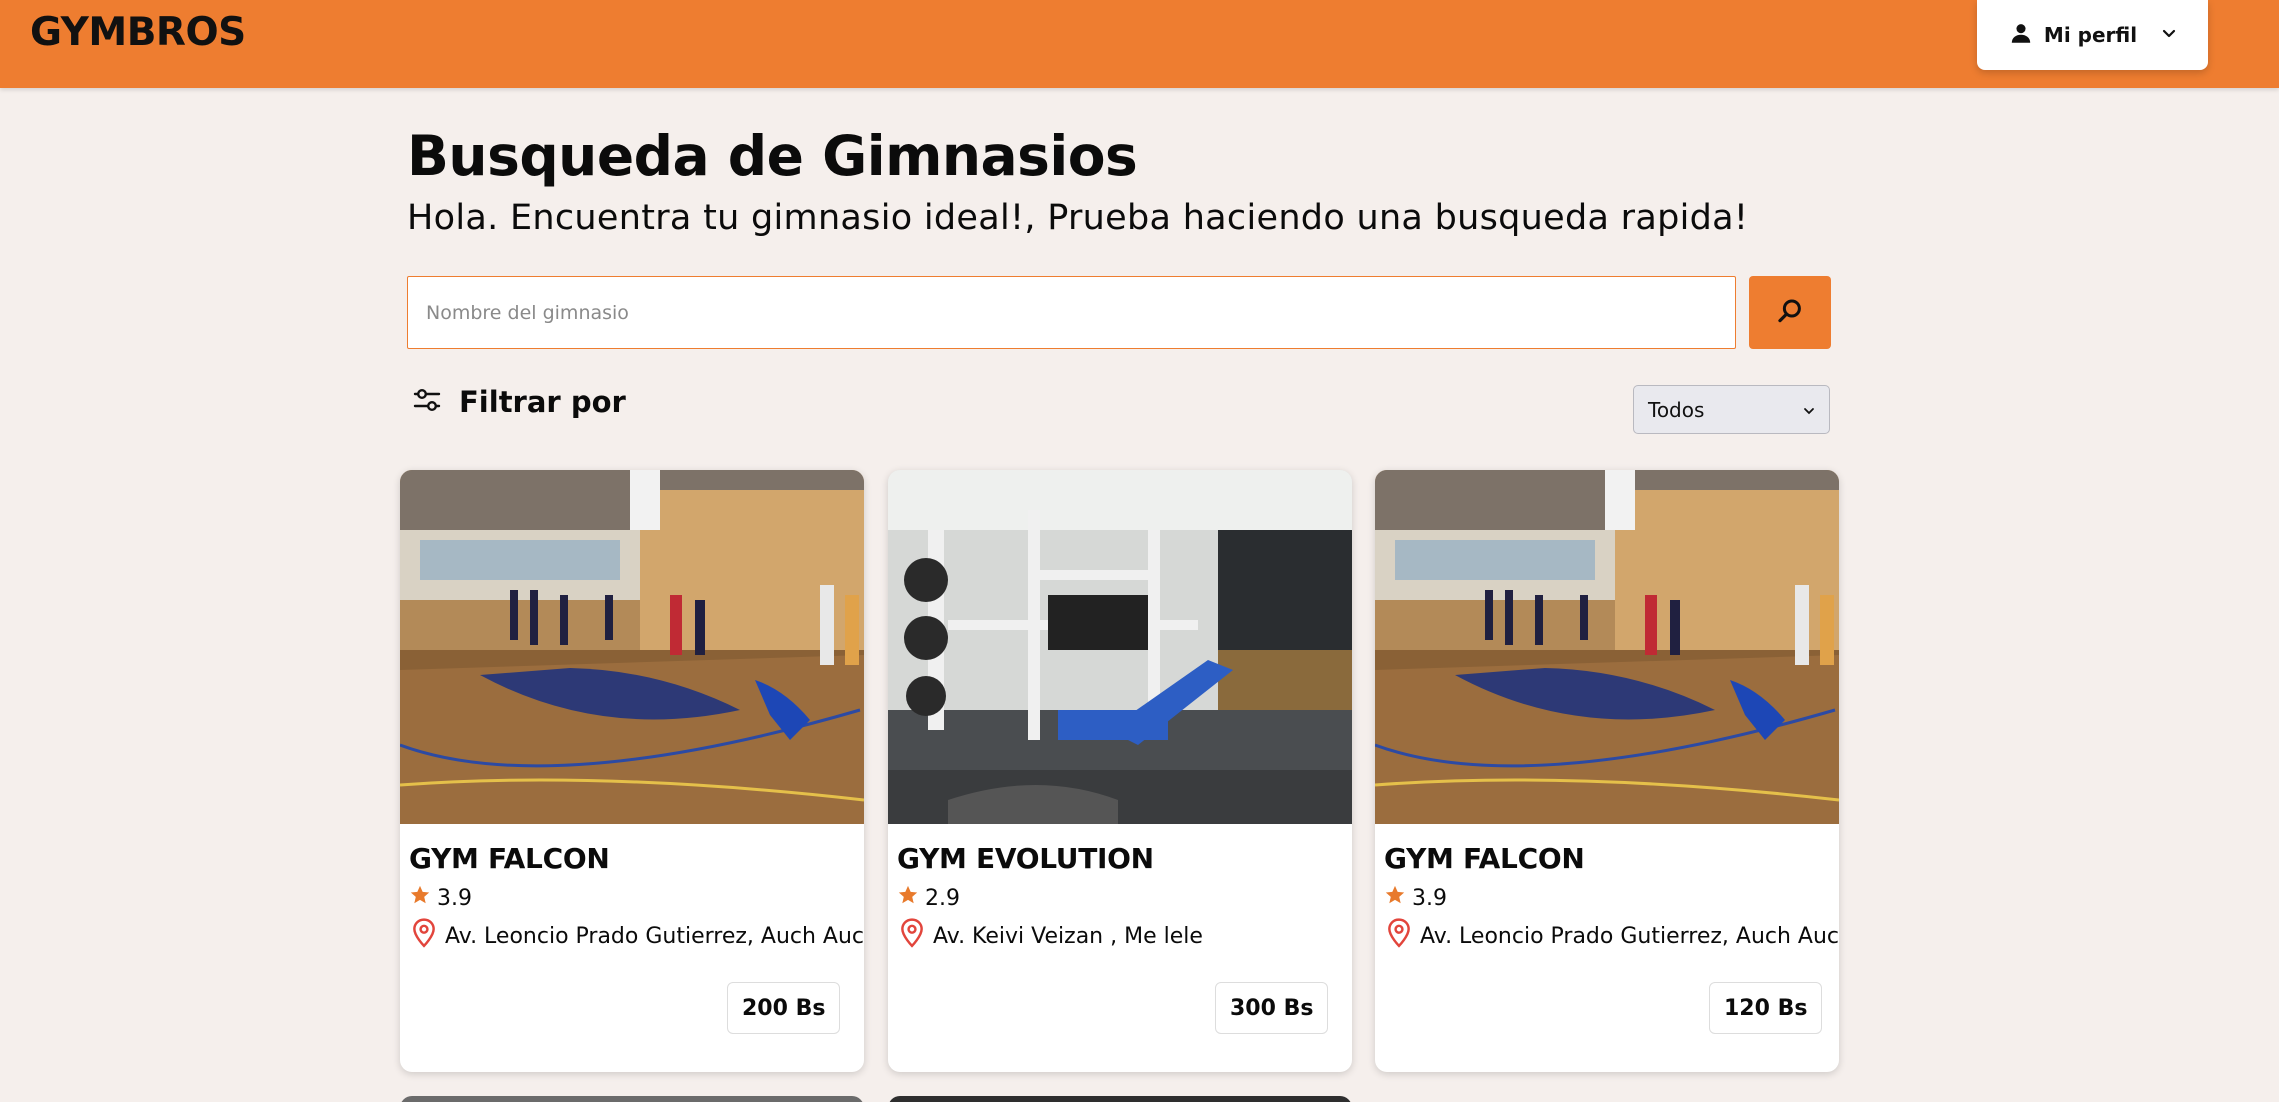 The width and height of the screenshot is (2279, 1102). I want to click on brand-logo: GYMBROS, so click(138, 32).